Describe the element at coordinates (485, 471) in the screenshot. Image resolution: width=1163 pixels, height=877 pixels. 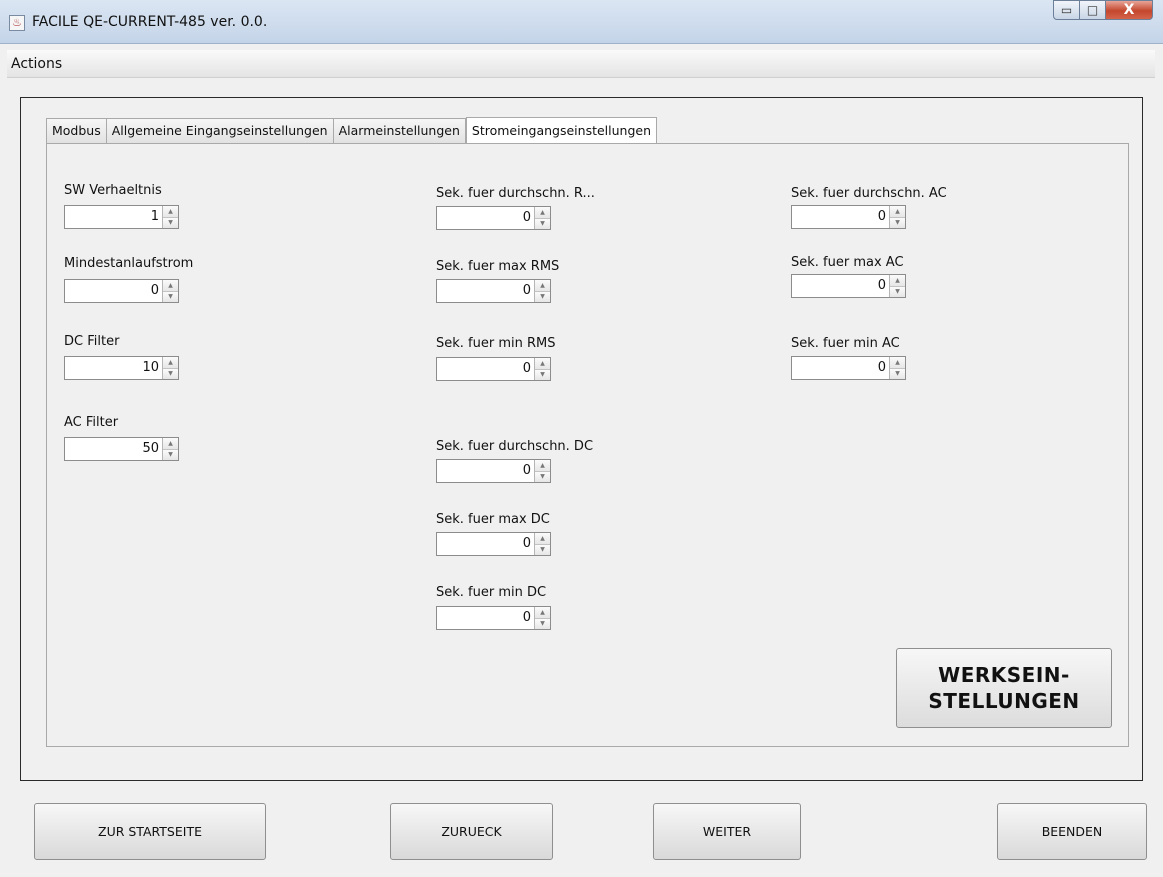
I see `sek-durchschn-dc-value: 0` at that location.